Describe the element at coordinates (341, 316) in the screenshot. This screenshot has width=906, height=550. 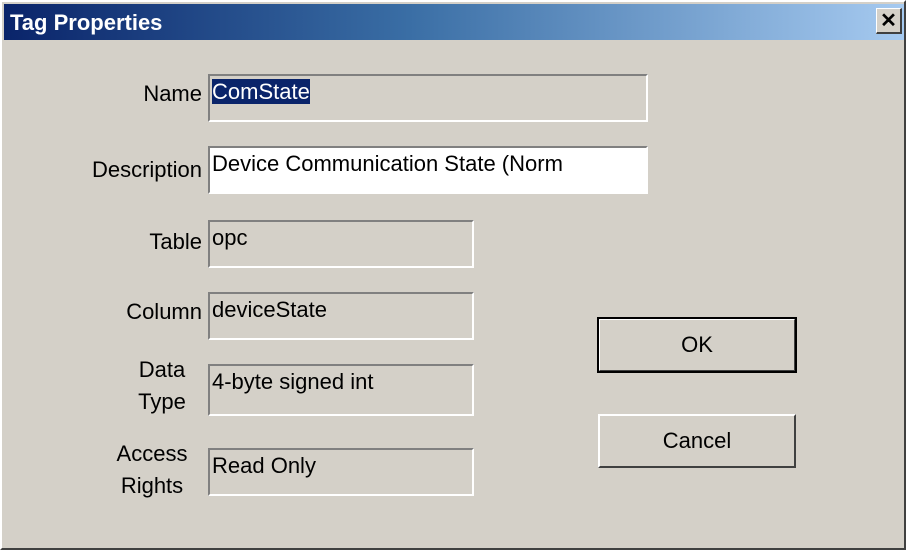
I see `column-field: deviceState` at that location.